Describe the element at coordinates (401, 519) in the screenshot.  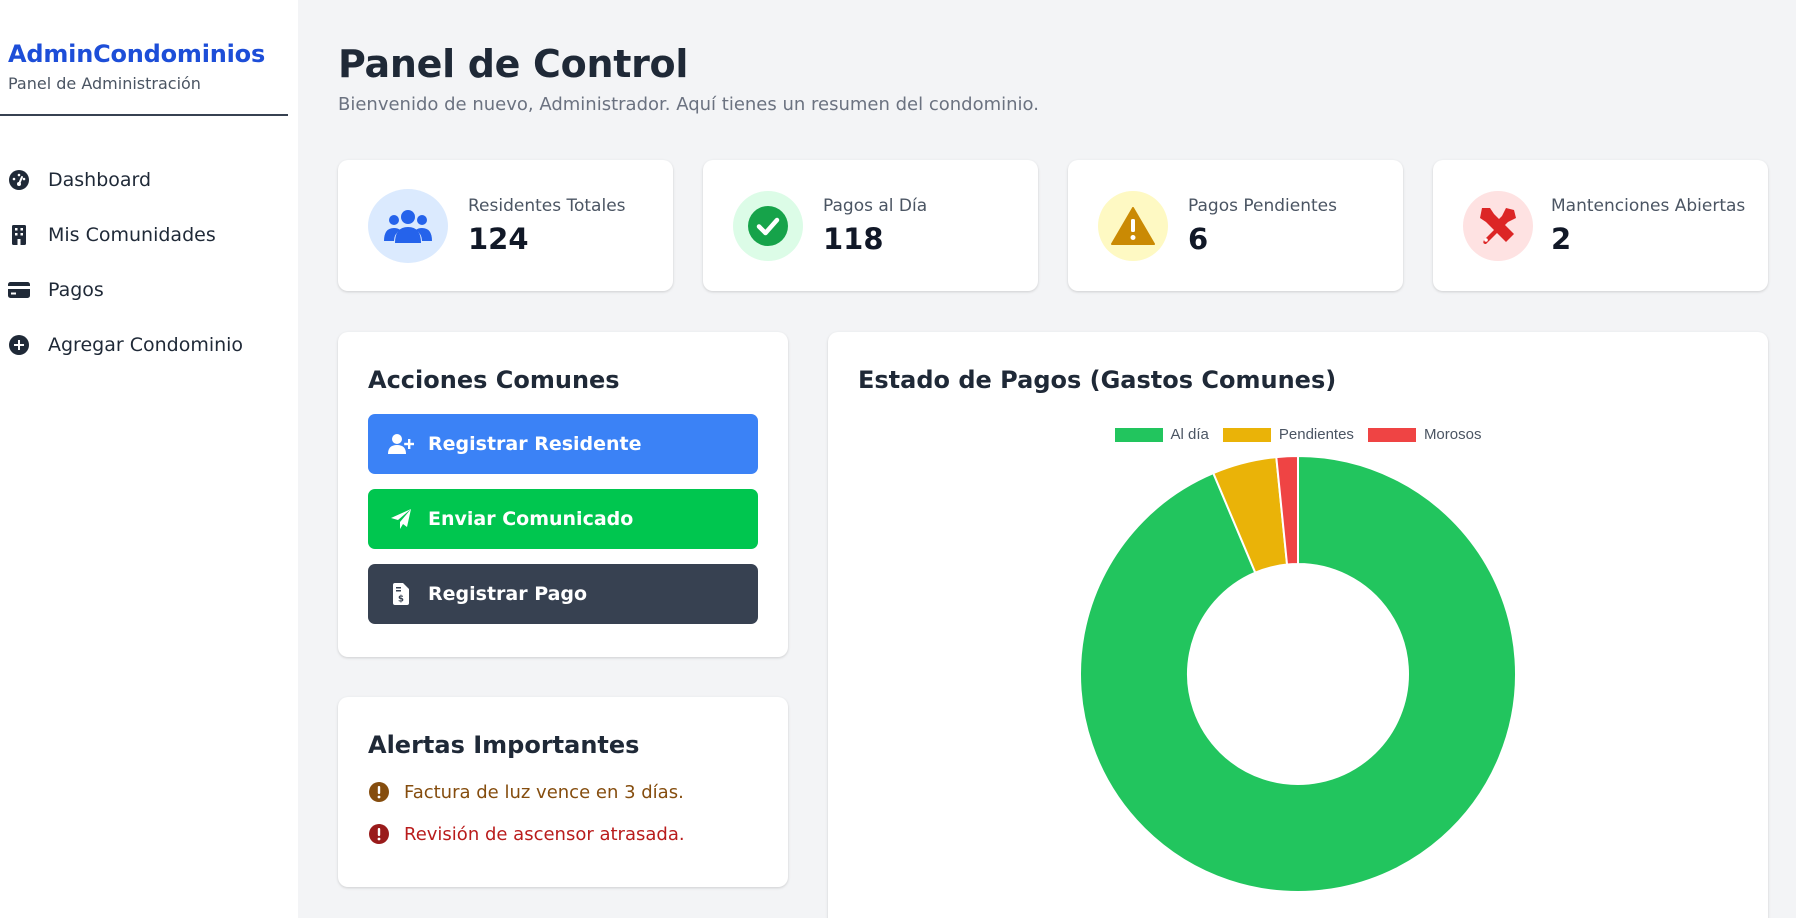
I see `paper-plane-icon` at that location.